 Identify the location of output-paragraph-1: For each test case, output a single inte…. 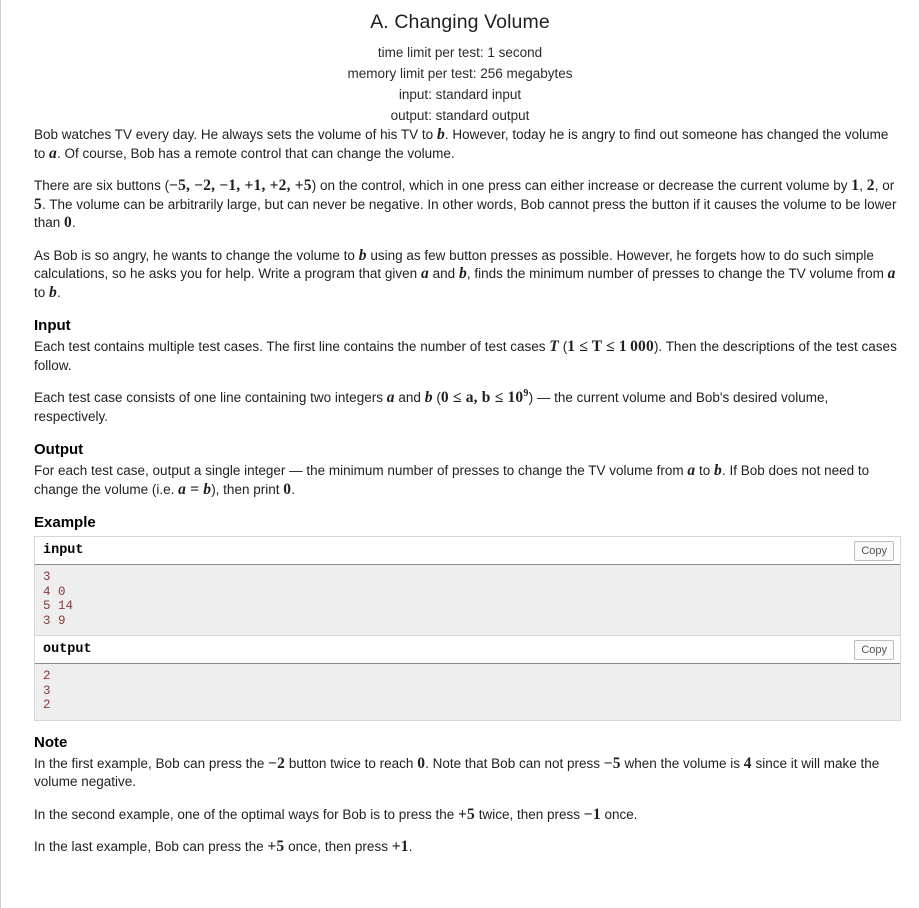
(467, 480).